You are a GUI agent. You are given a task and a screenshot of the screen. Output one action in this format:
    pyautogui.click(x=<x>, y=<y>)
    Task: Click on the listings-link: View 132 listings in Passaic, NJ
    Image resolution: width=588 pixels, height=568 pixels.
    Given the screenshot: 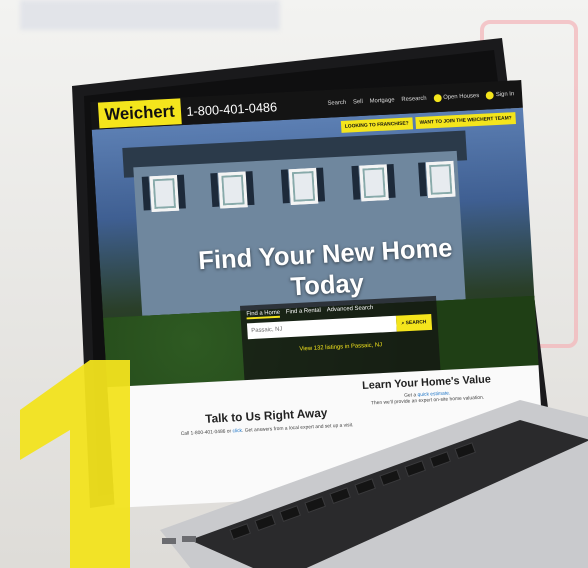 What is the action you would take?
    pyautogui.click(x=341, y=347)
    